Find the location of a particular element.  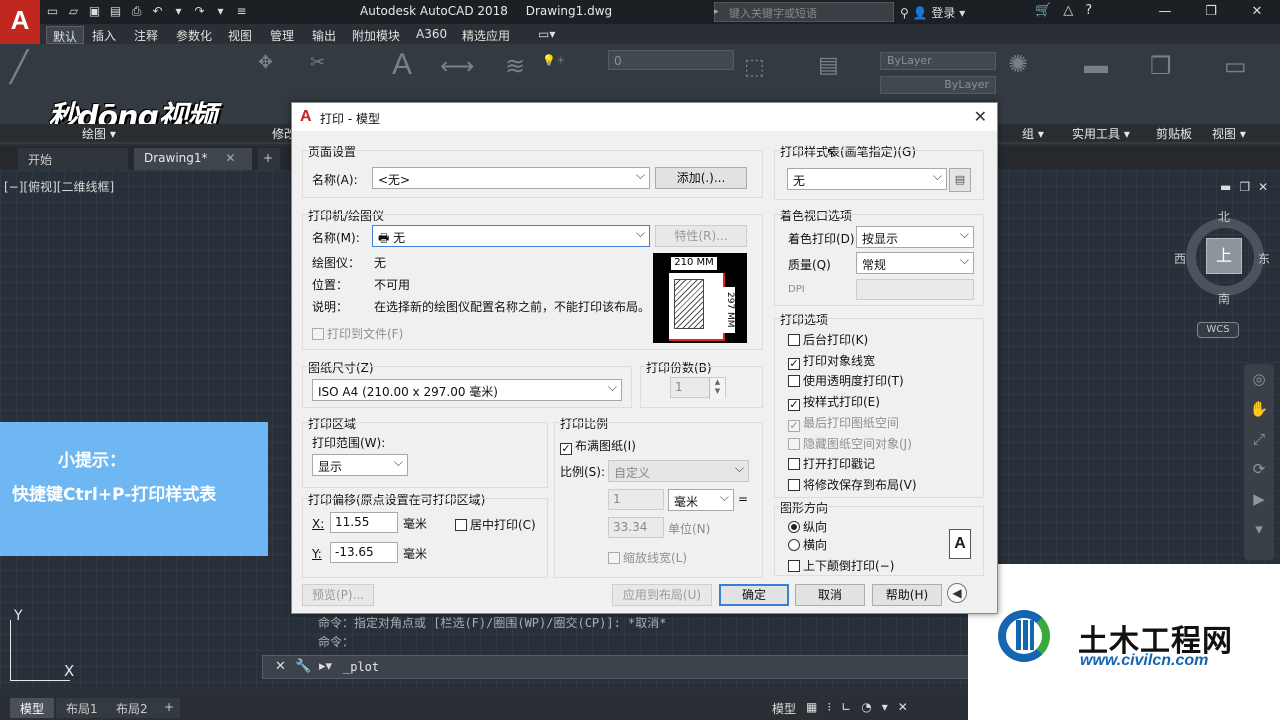

customize-qat-icon: ≡ is located at coordinates (241, 11).